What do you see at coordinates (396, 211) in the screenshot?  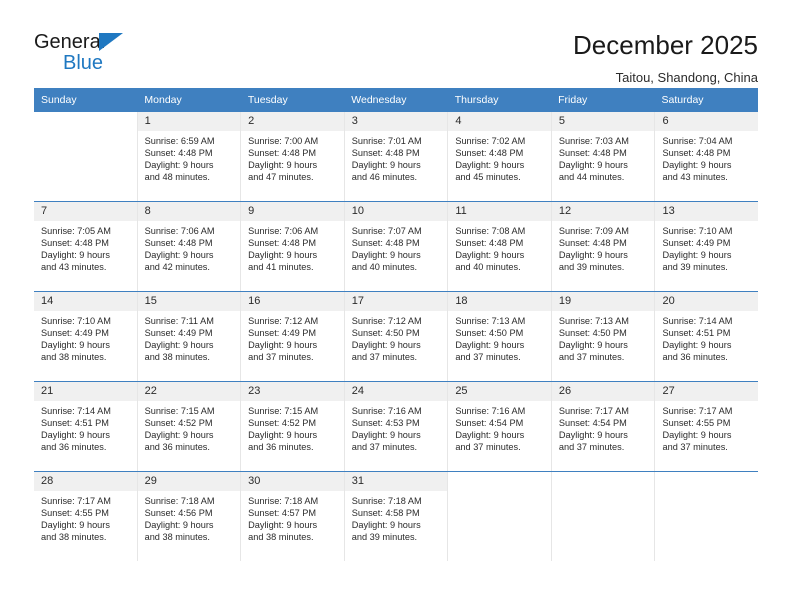 I see `day-number: 10` at bounding box center [396, 211].